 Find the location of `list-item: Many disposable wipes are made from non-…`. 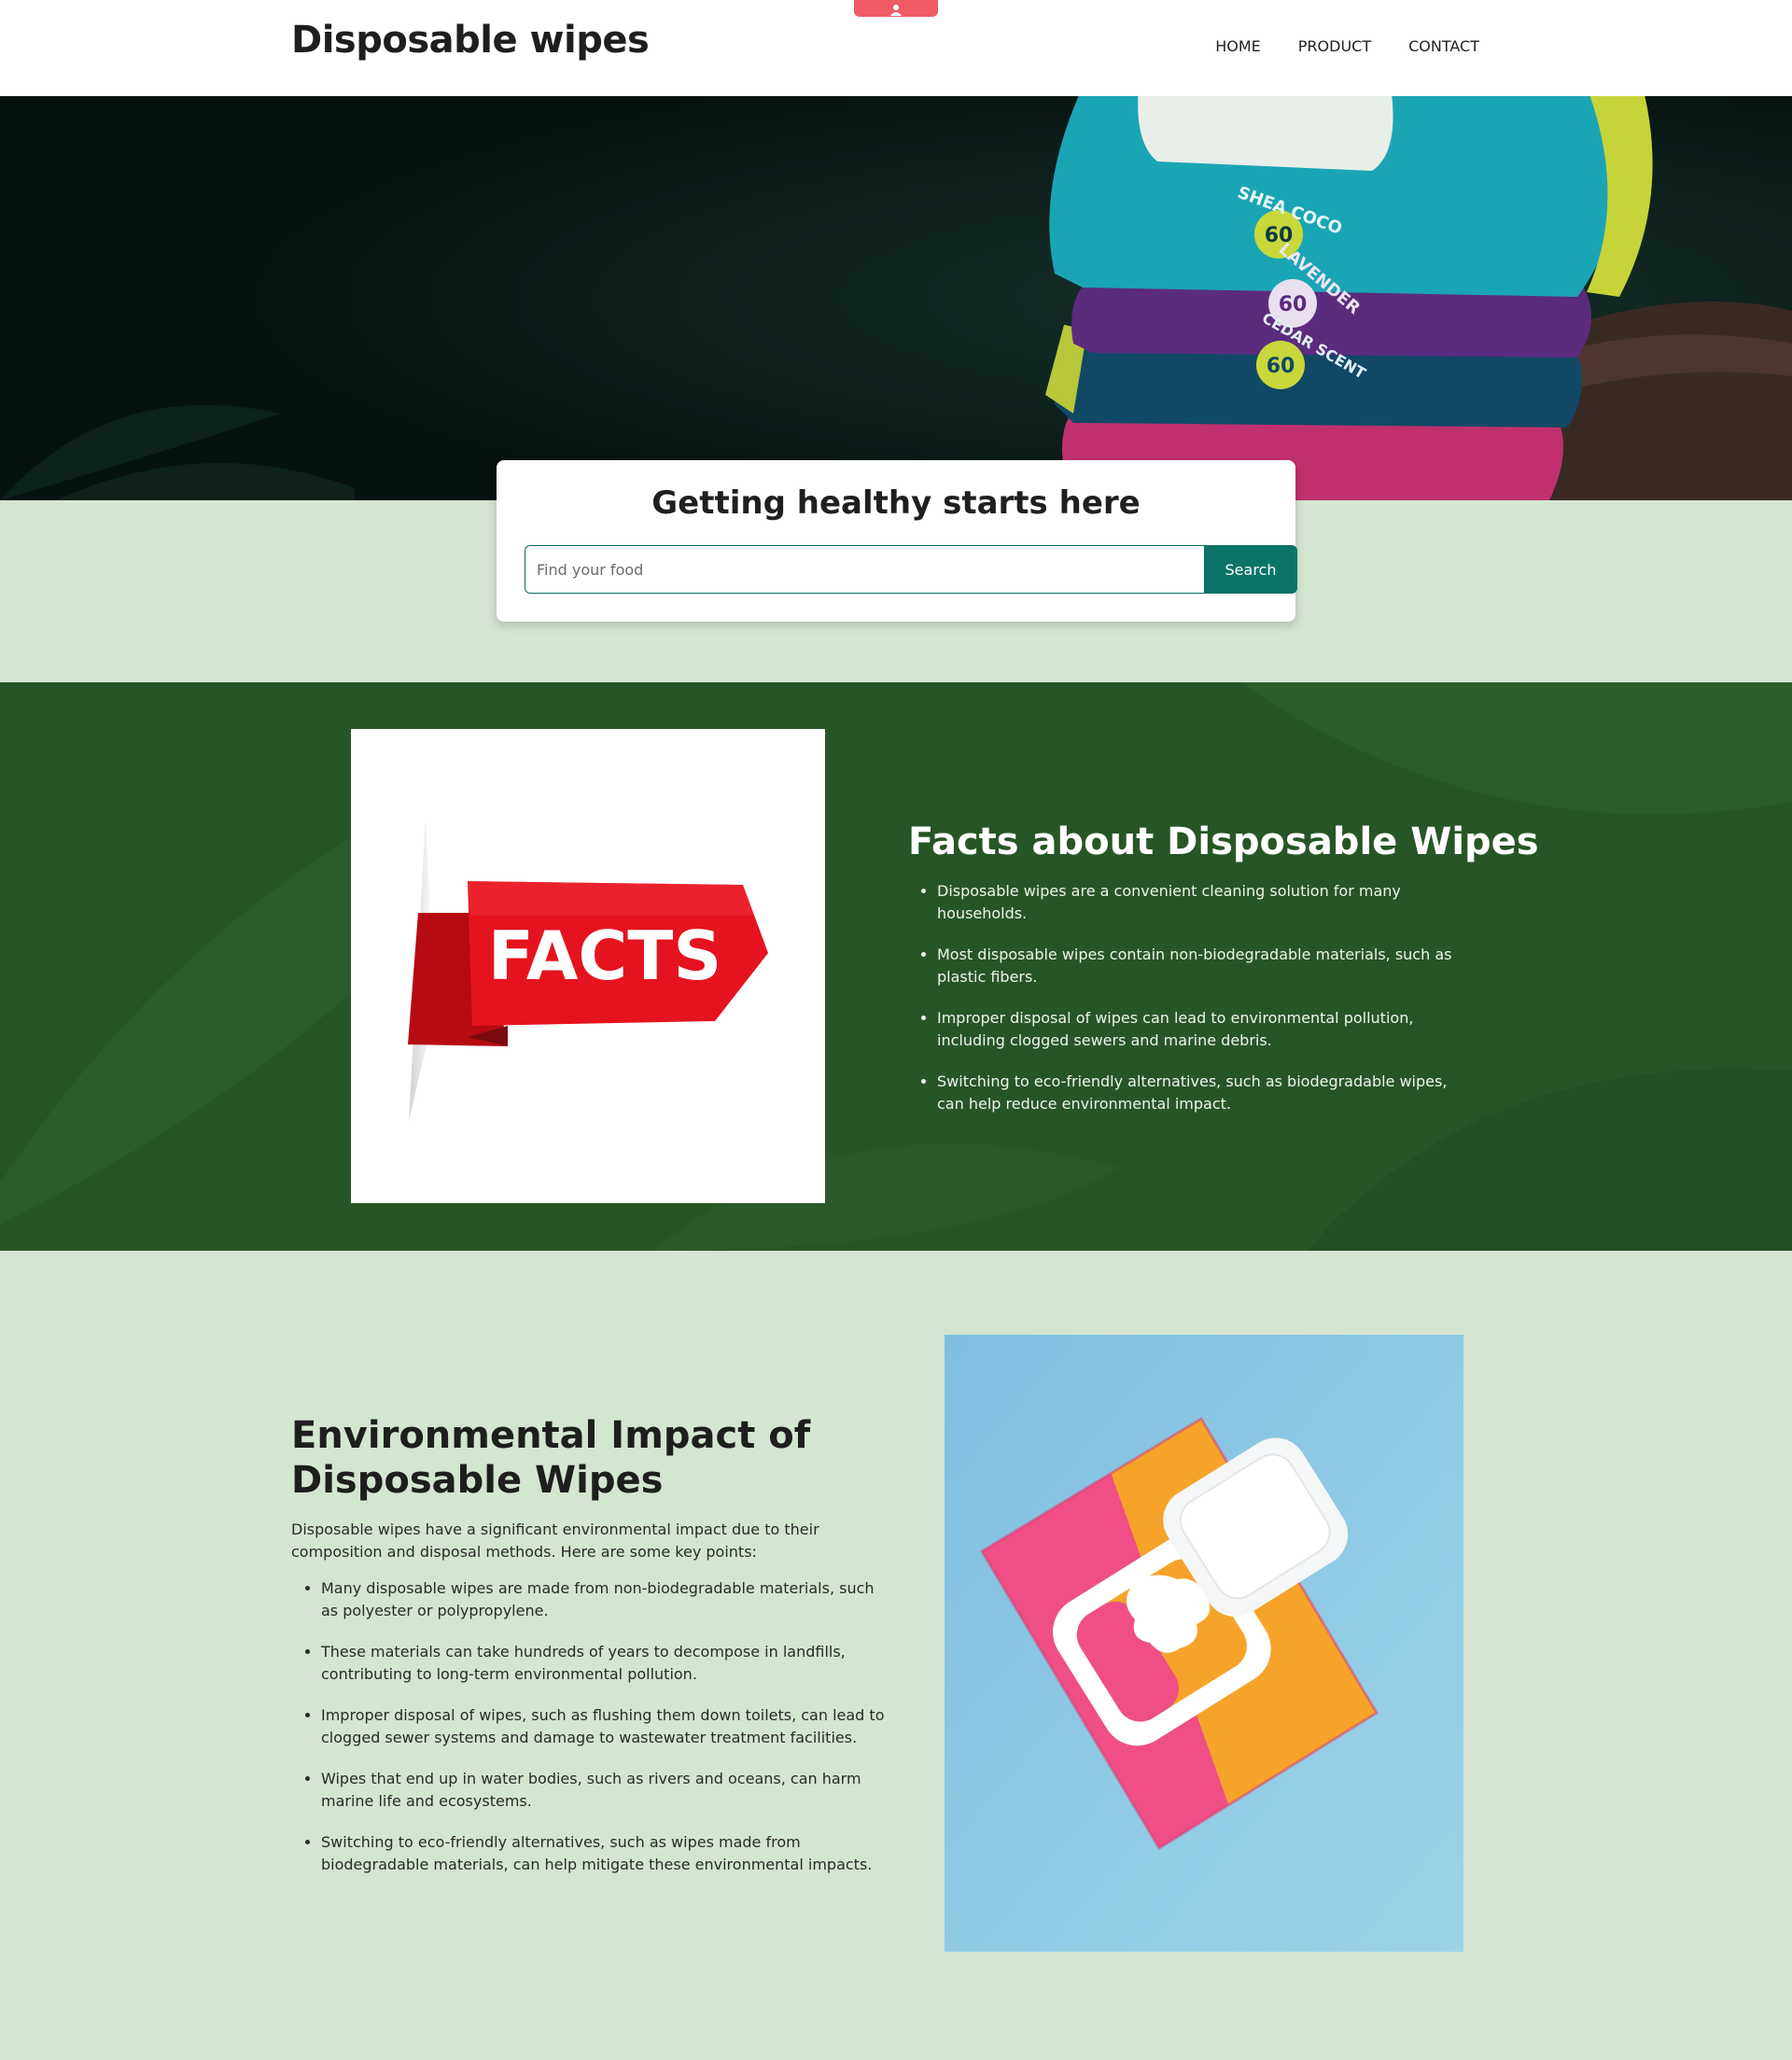

list-item: Many disposable wipes are made from non-… is located at coordinates (605, 1599).